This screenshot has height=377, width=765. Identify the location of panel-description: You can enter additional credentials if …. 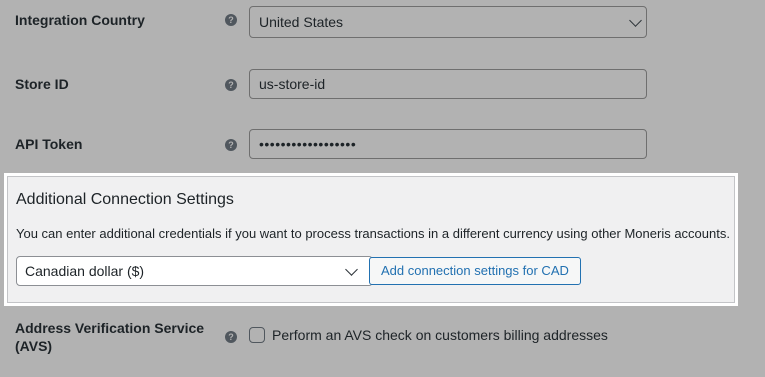
(373, 233).